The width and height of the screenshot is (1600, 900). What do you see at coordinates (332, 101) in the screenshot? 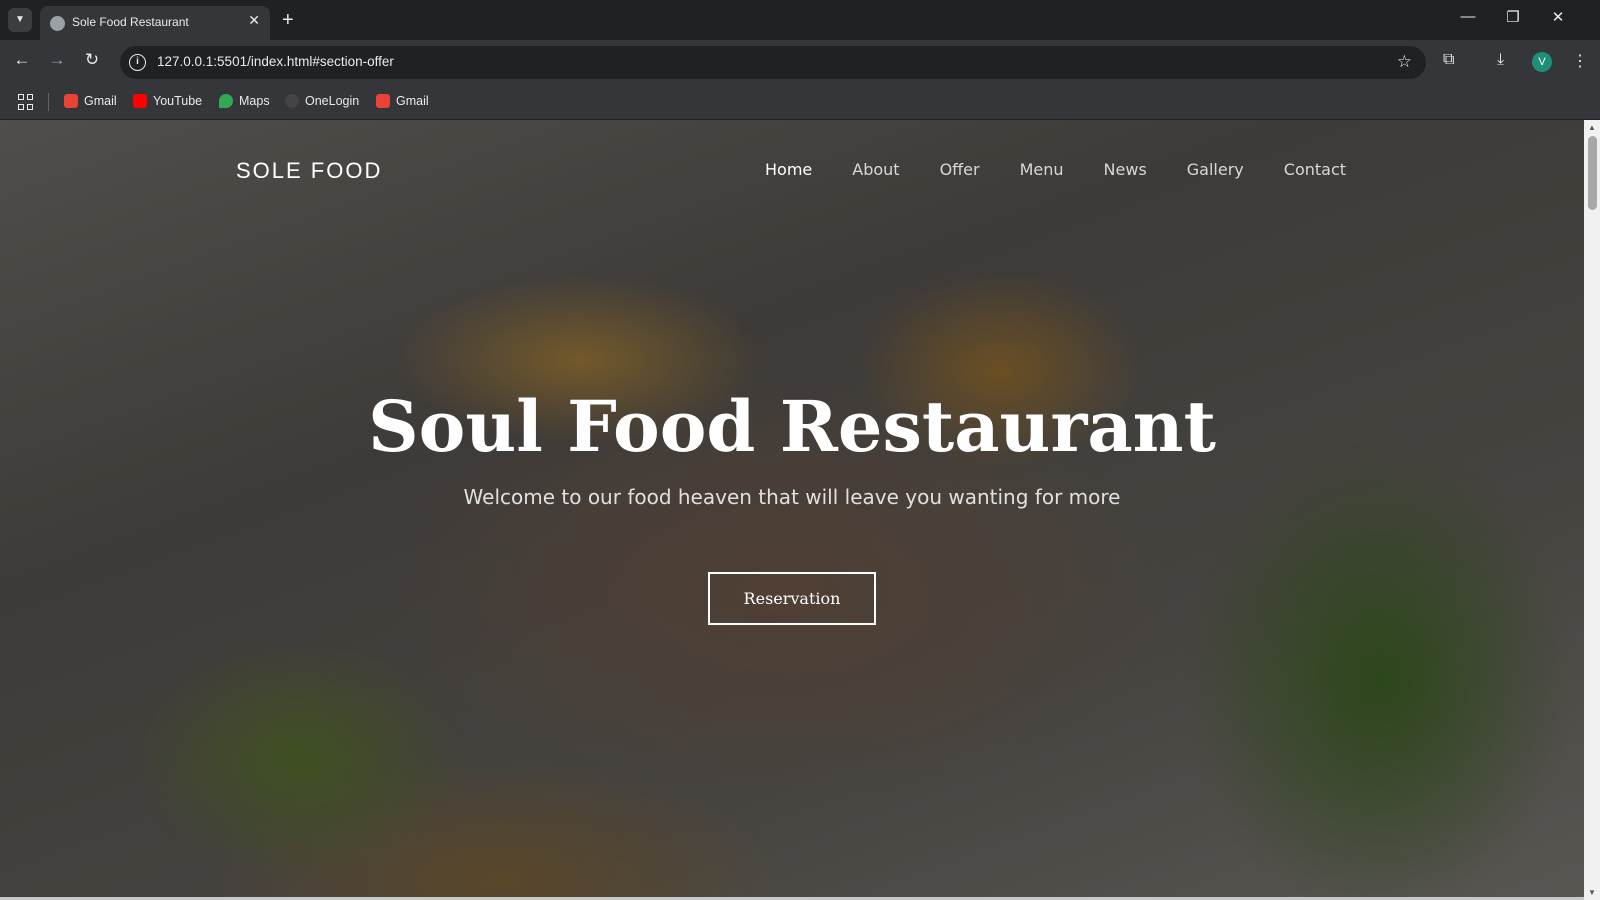
I see `bookmark-label: OneLogin` at bounding box center [332, 101].